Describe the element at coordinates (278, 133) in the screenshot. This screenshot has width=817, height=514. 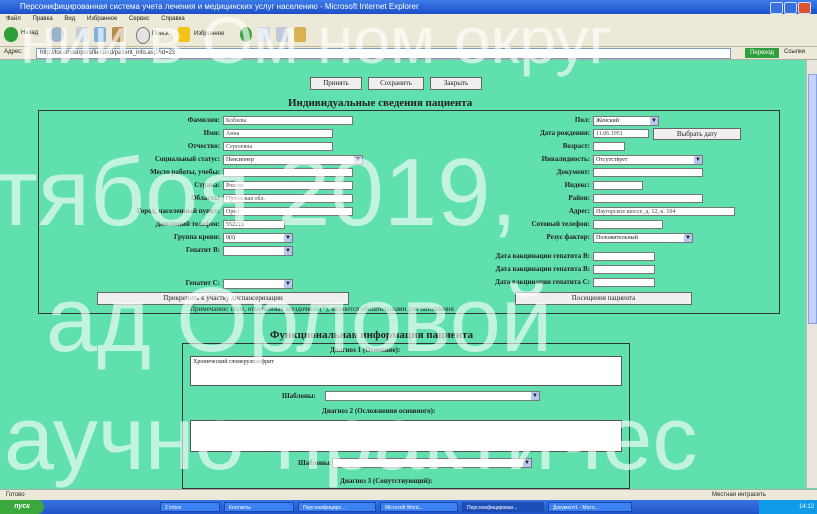
I see `name-field: Анна` at that location.